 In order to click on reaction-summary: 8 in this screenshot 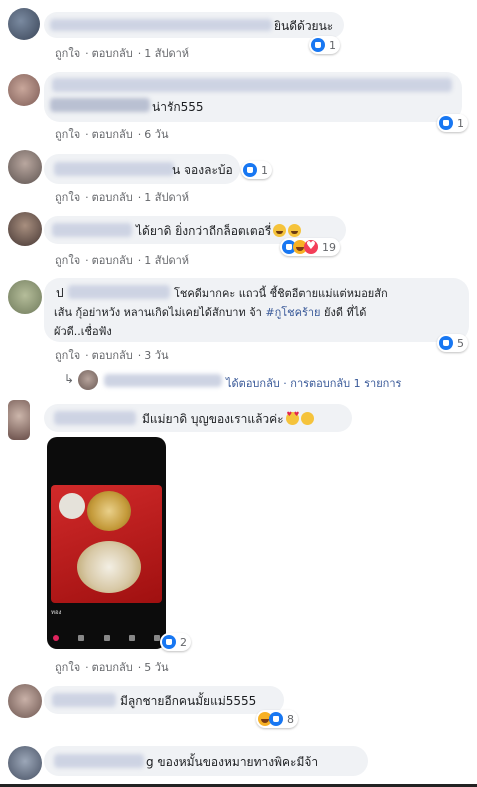, I will do `click(277, 719)`.